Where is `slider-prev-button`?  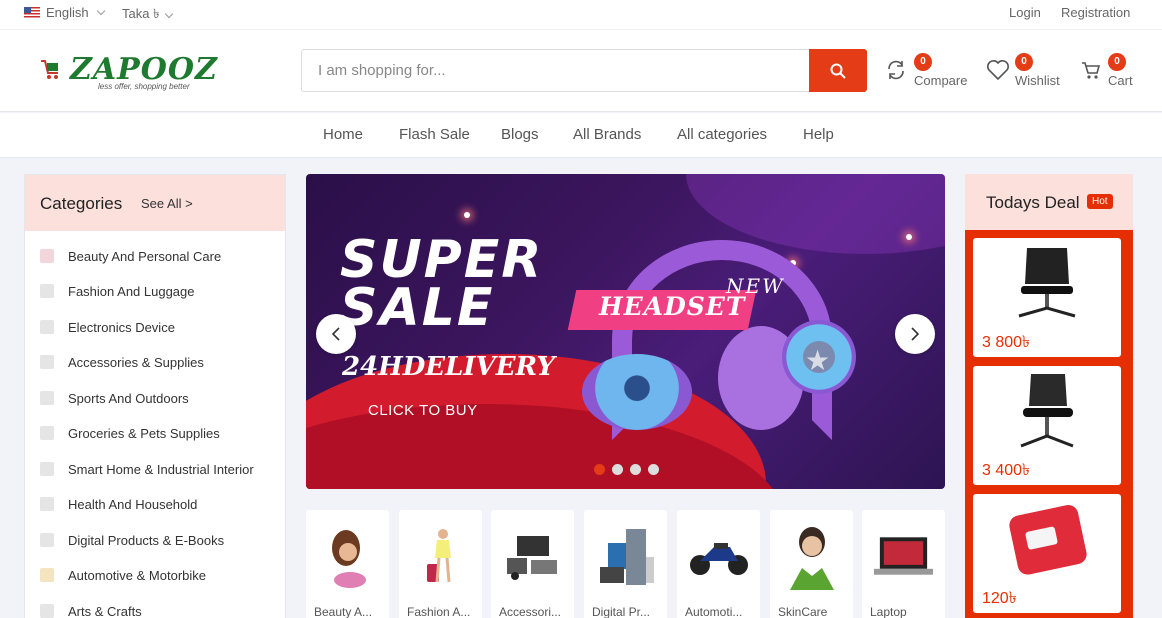 slider-prev-button is located at coordinates (336, 334).